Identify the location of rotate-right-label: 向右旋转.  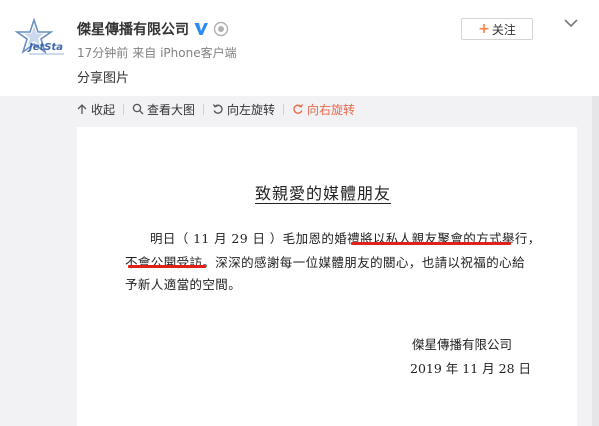
(331, 109).